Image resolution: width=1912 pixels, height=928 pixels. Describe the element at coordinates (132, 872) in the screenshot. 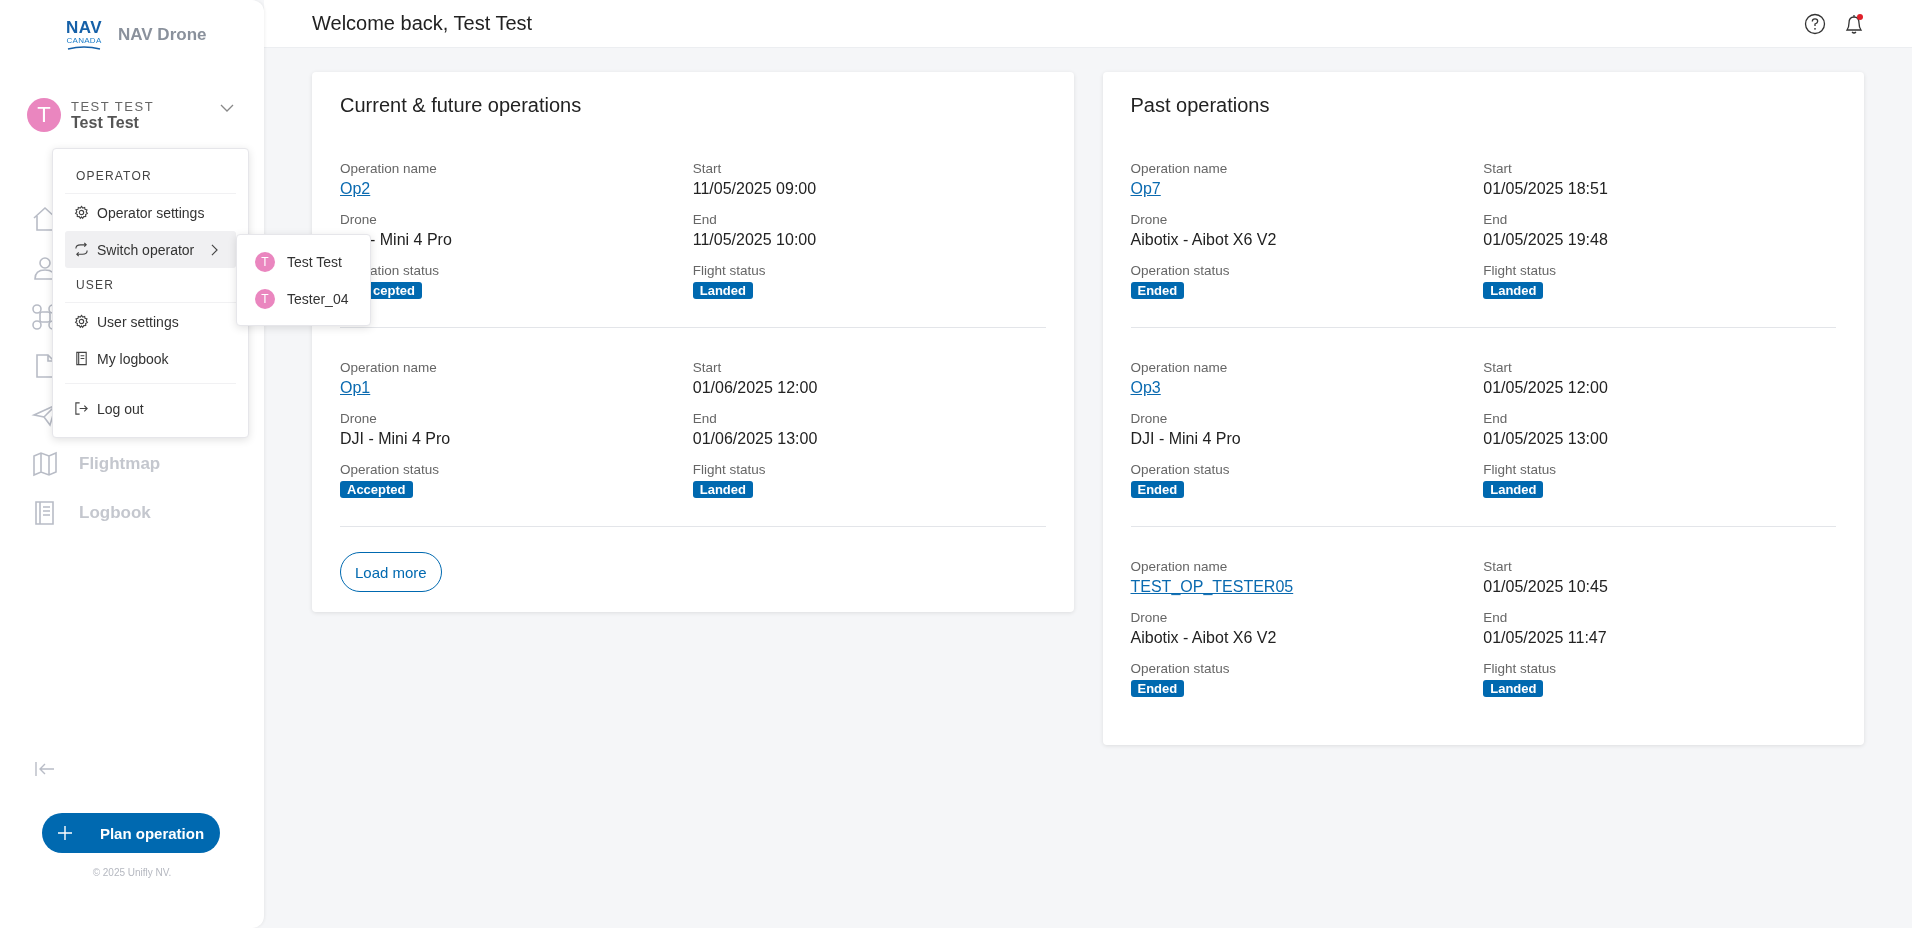

I see `copyright-text: © 2025 Unifly NV.` at that location.